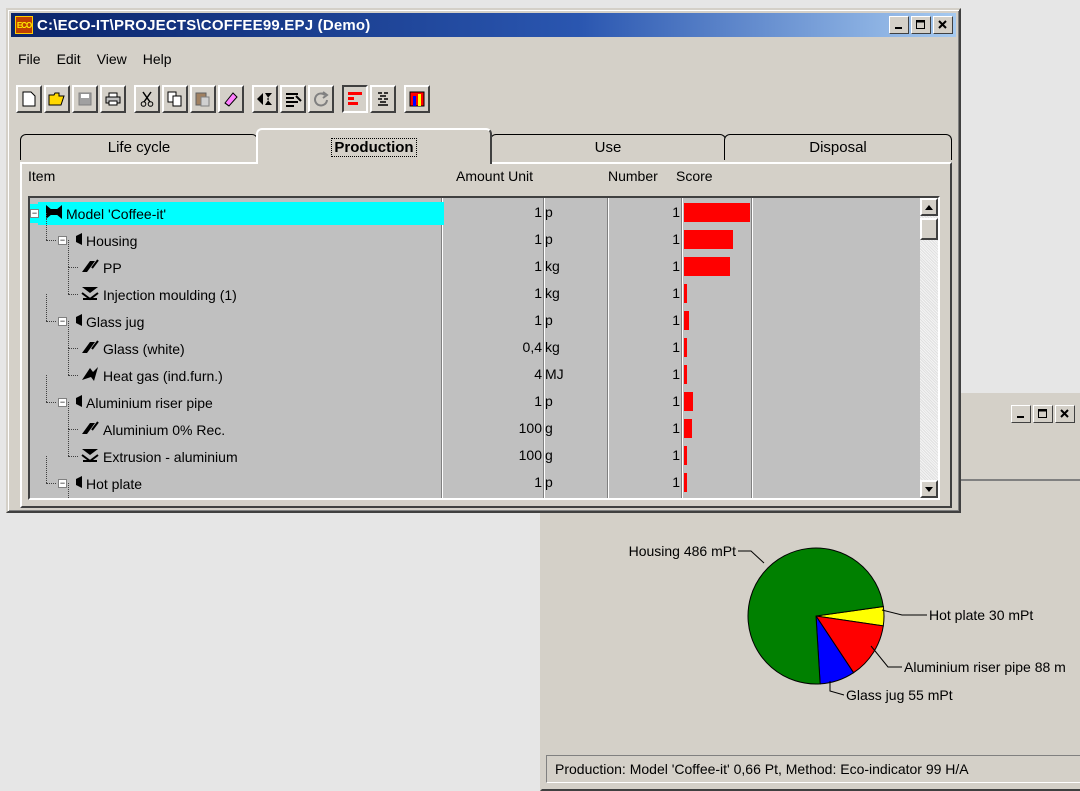 The image size is (1080, 791). I want to click on tree-item: − Hot plate, so click(100, 483).